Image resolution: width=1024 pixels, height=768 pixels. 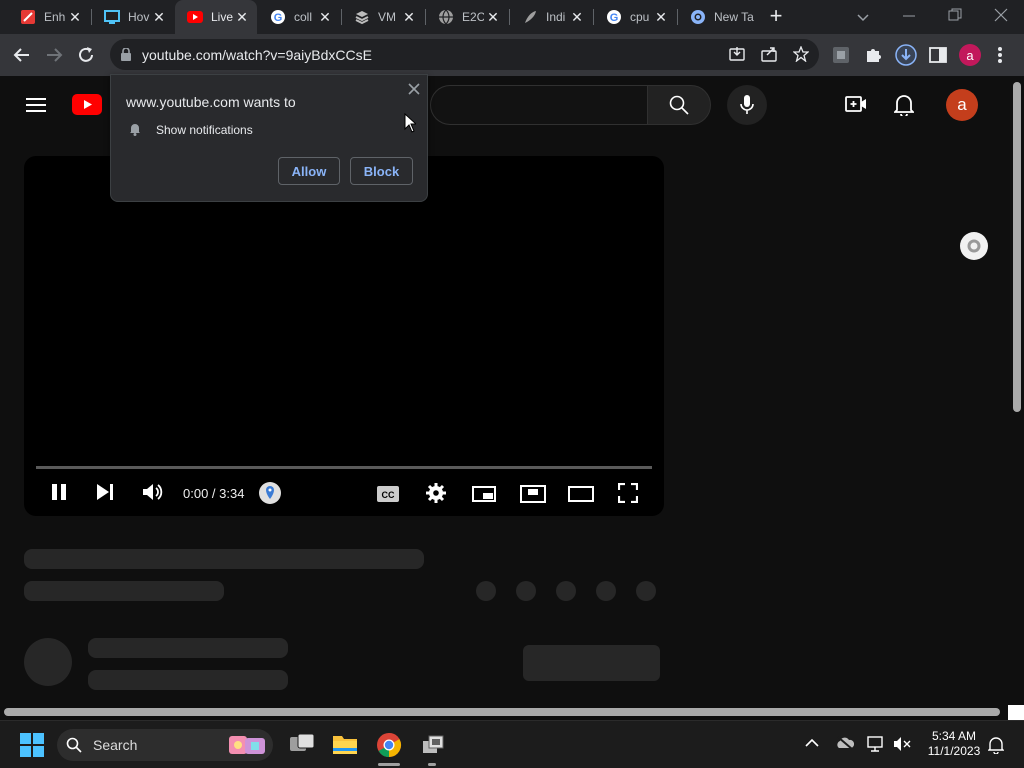 What do you see at coordinates (906, 55) in the screenshot?
I see `download-icon` at bounding box center [906, 55].